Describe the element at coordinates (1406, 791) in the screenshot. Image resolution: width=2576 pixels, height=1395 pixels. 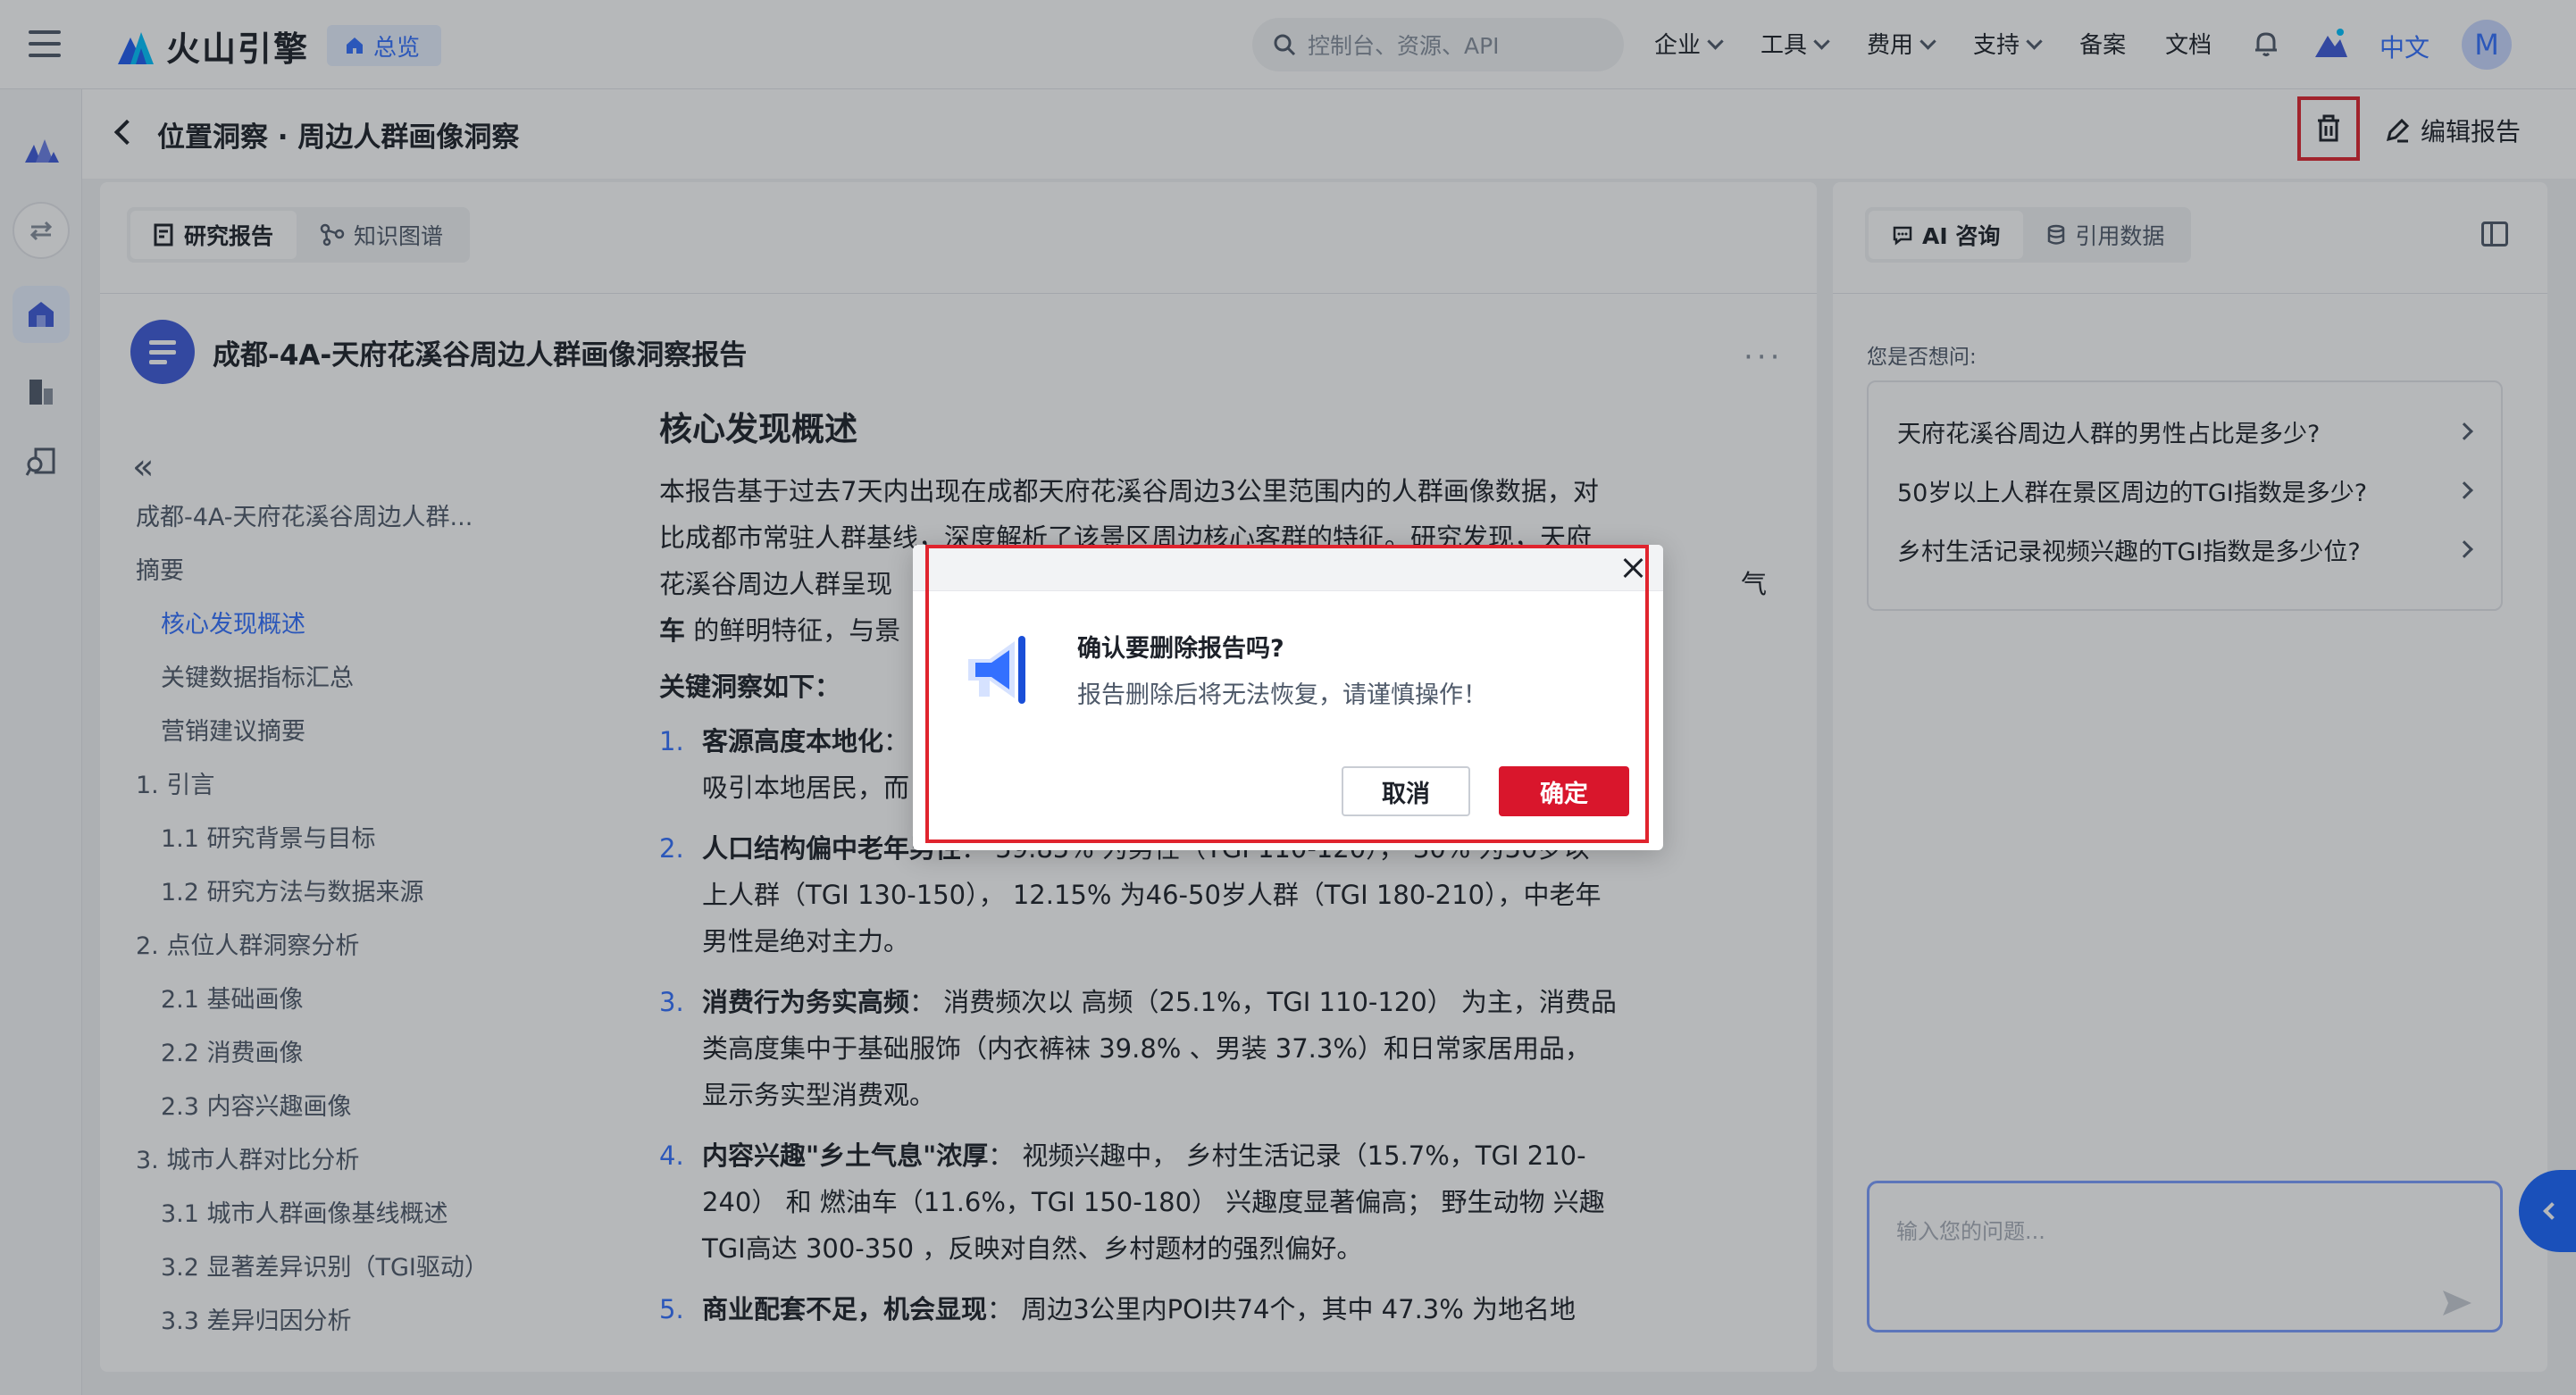
I see `cancel-button: 取消` at that location.